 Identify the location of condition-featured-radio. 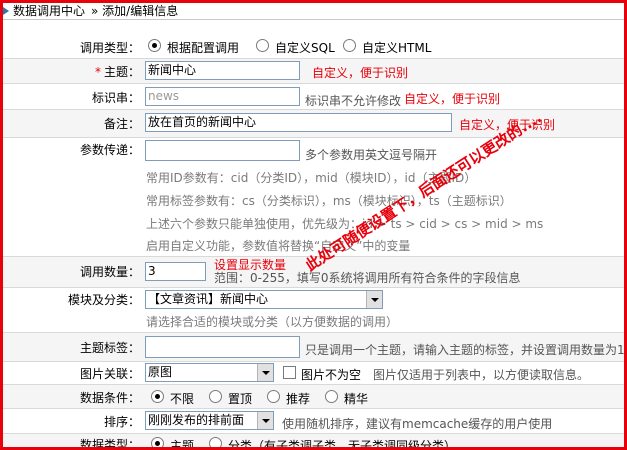
(331, 397).